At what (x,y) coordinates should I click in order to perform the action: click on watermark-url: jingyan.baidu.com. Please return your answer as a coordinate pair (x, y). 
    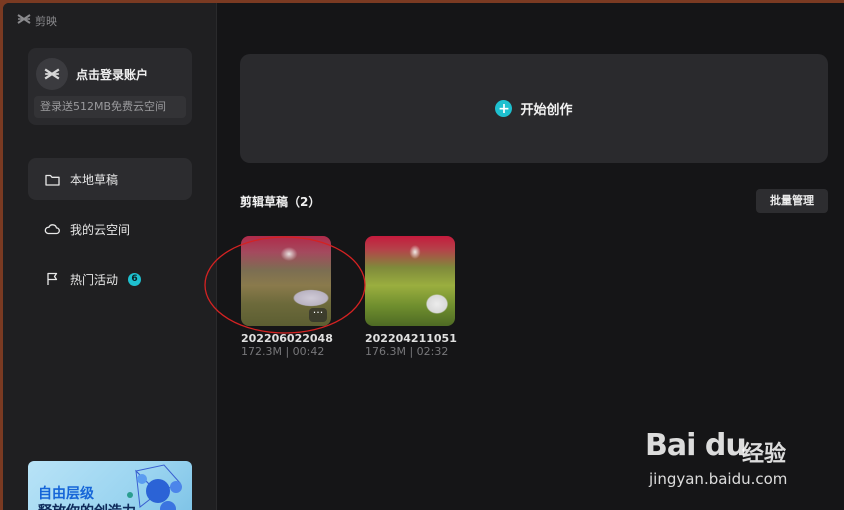
    Looking at the image, I should click on (718, 479).